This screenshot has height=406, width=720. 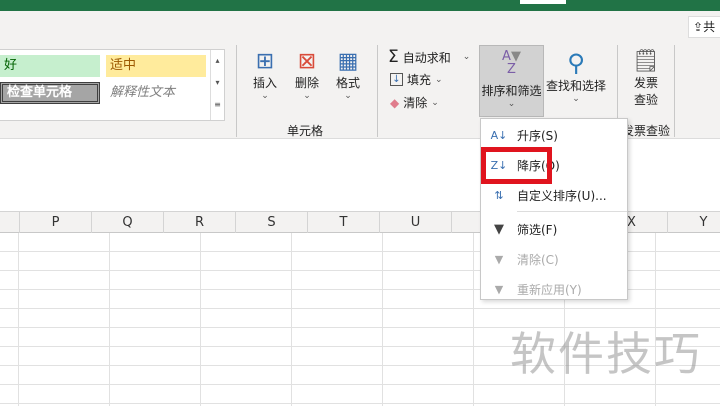 I want to click on menu-item-clear-filter: ▼ 清除(C), so click(x=554, y=259).